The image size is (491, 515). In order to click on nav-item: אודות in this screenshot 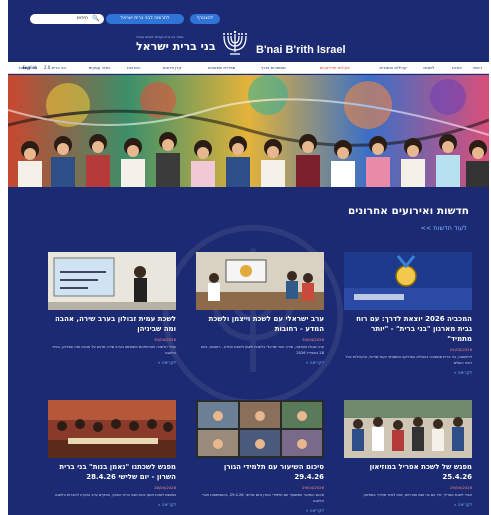, I will do `click(451, 68)`.